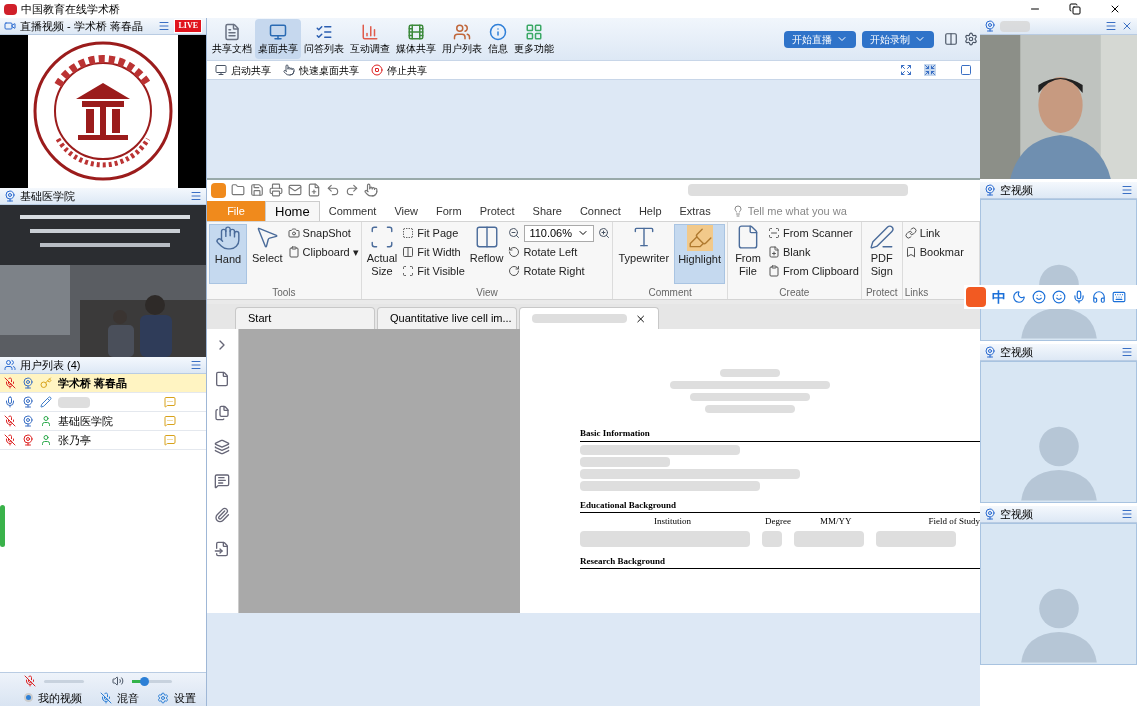 This screenshot has width=1137, height=706. I want to click on bottom-button: 我的视频, so click(53, 697).